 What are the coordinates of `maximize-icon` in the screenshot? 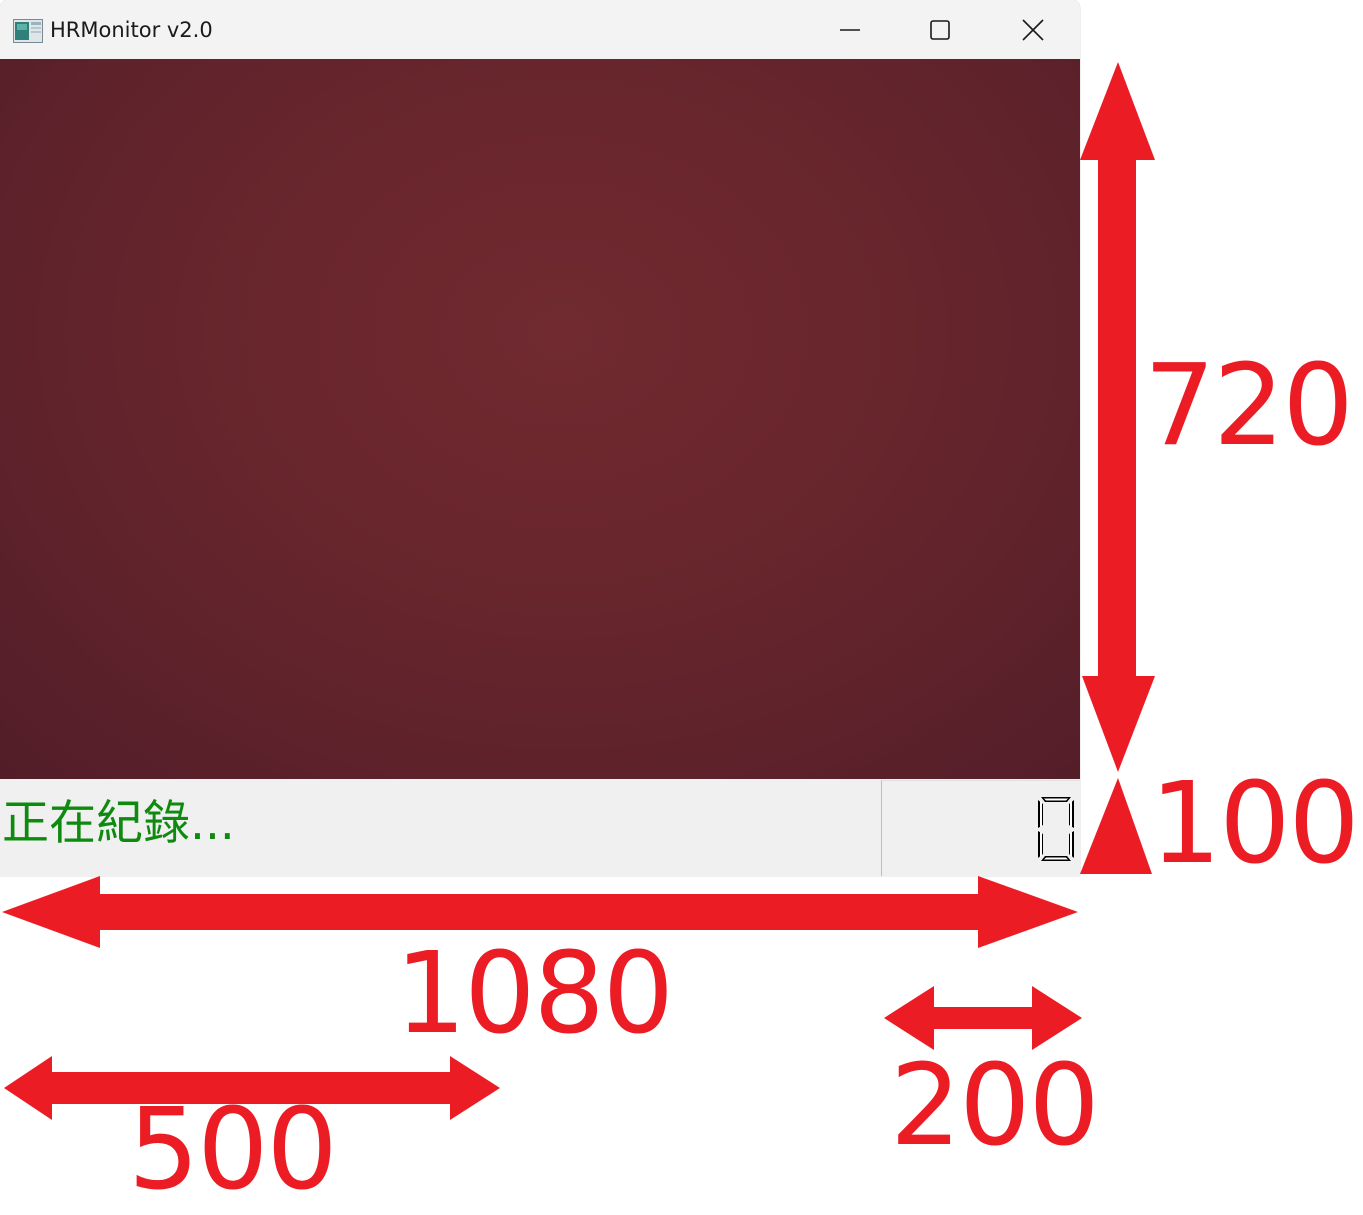 It's located at (940, 30).